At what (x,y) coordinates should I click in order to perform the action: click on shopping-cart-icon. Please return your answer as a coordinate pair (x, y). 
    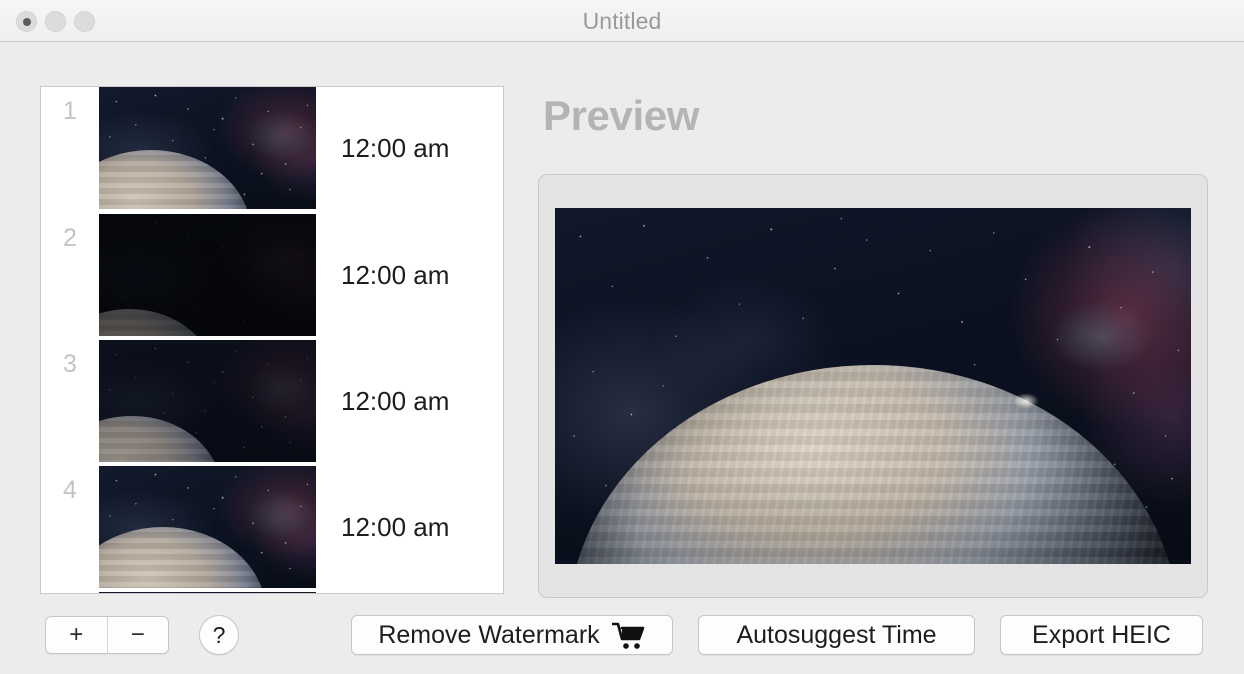
    Looking at the image, I should click on (628, 635).